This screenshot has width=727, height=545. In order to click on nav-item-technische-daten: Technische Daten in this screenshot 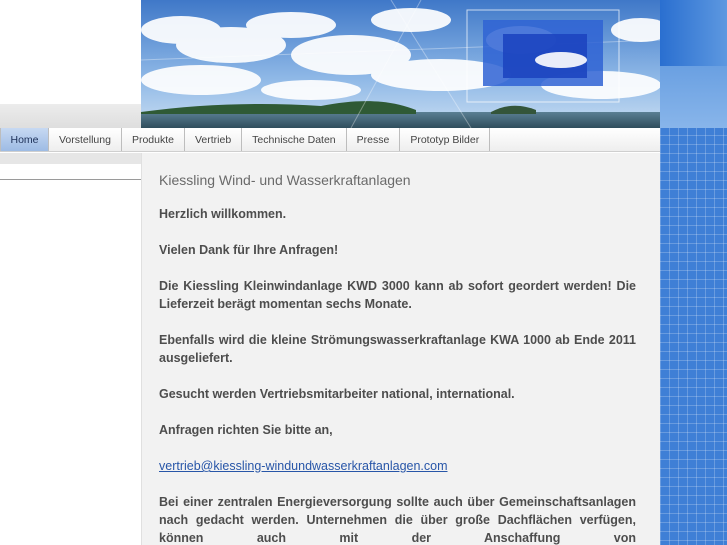, I will do `click(294, 139)`.